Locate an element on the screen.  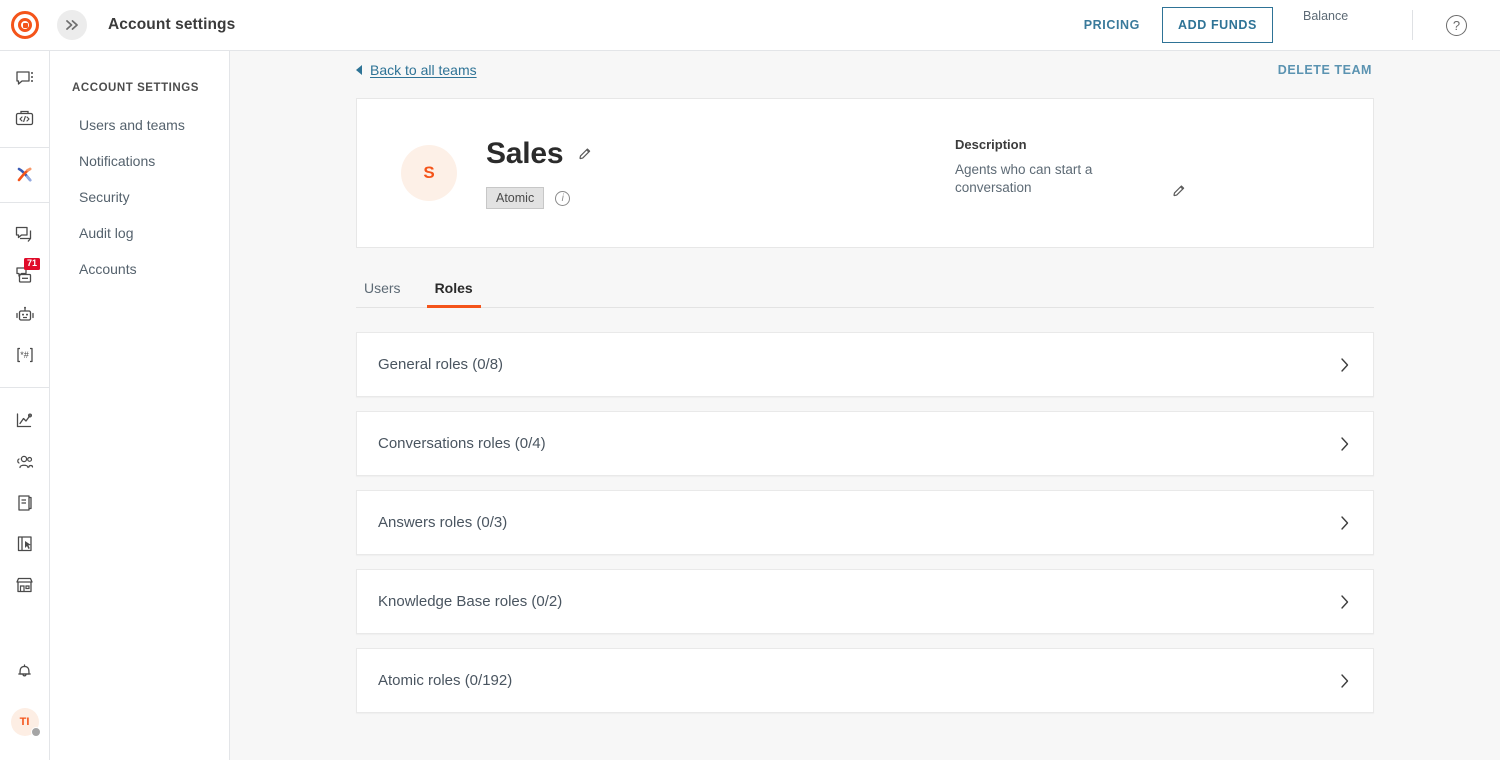
team-chip-row: Atomic i is located at coordinates (539, 198).